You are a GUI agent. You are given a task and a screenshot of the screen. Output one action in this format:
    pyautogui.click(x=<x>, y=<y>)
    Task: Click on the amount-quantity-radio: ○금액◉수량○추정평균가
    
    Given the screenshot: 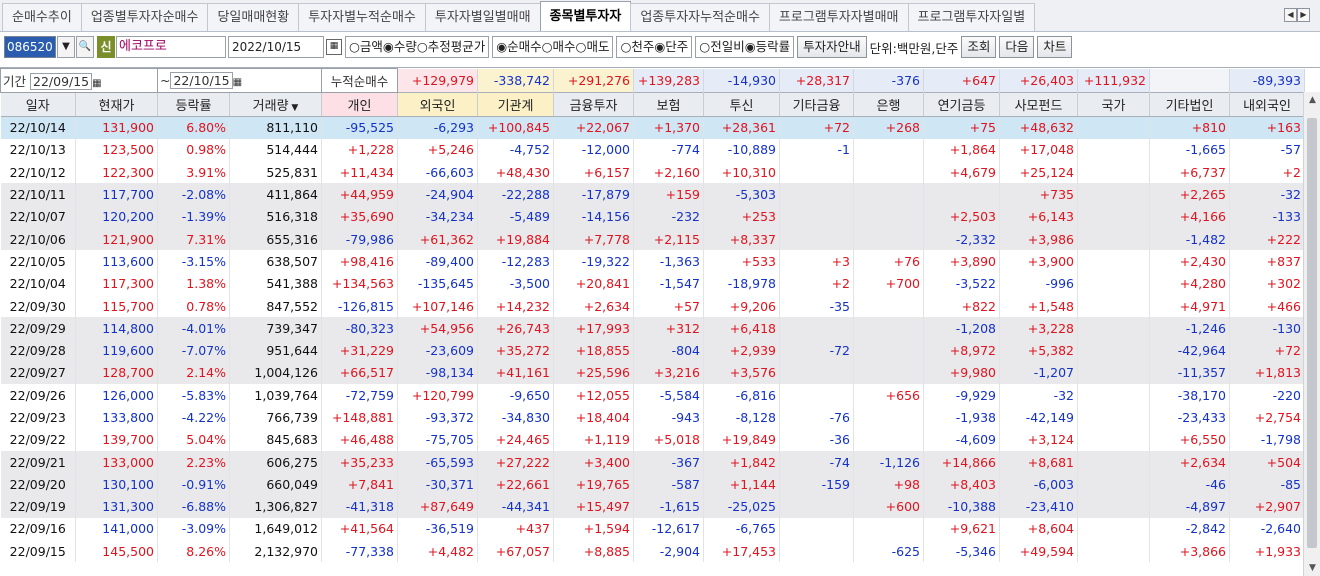 What is the action you would take?
    pyautogui.click(x=417, y=47)
    